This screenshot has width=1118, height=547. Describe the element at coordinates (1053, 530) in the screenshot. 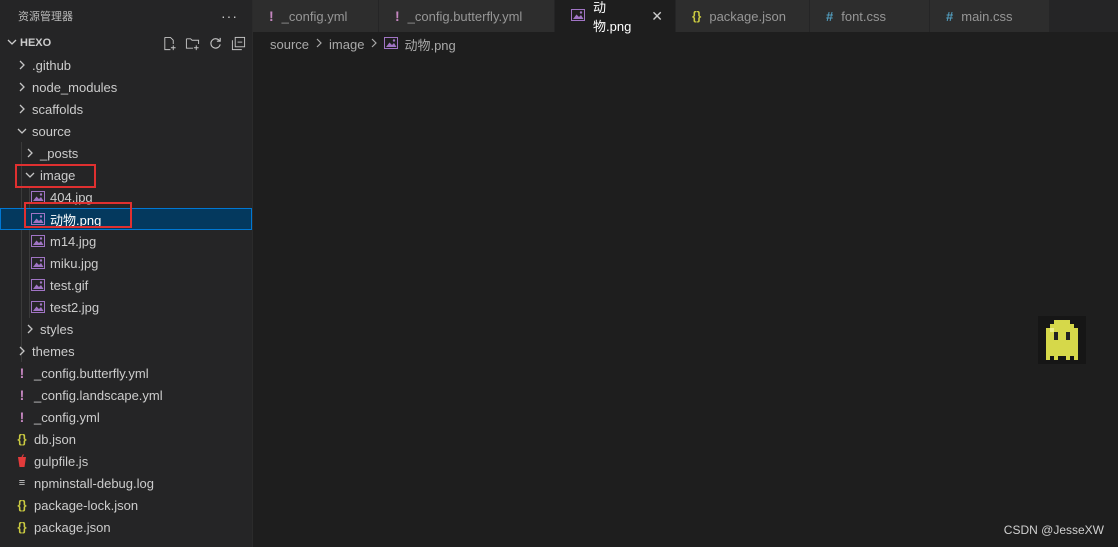

I see `watermark: CSDN @JesseXW` at that location.